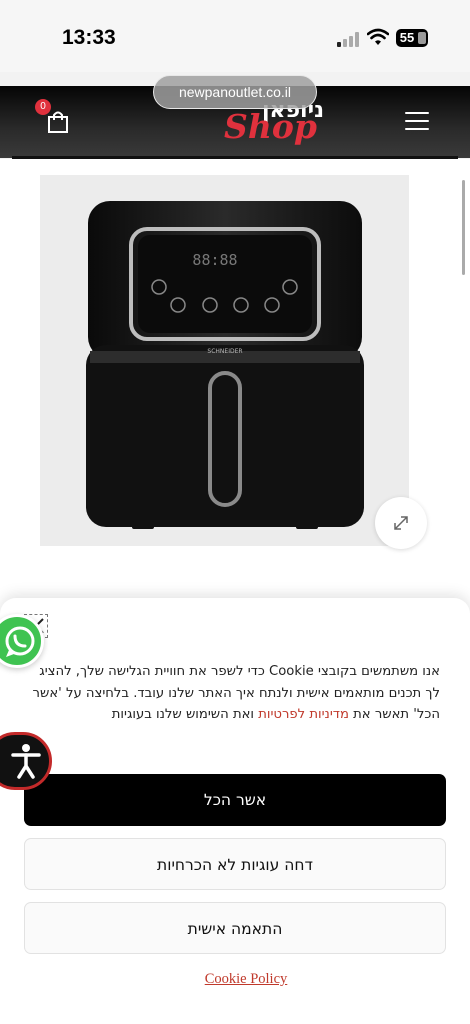  I want to click on brand-label: SCHNEIDER, so click(224, 351).